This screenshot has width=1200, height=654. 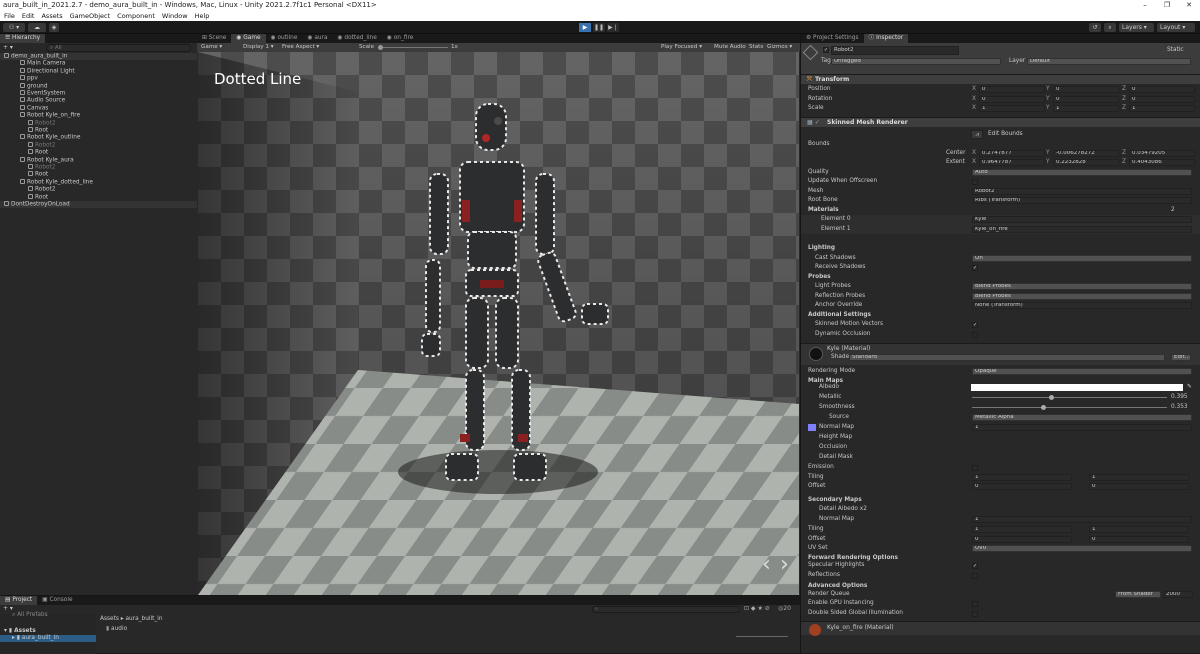 What do you see at coordinates (8, 608) in the screenshot?
I see `project-add-button: + ▾` at bounding box center [8, 608].